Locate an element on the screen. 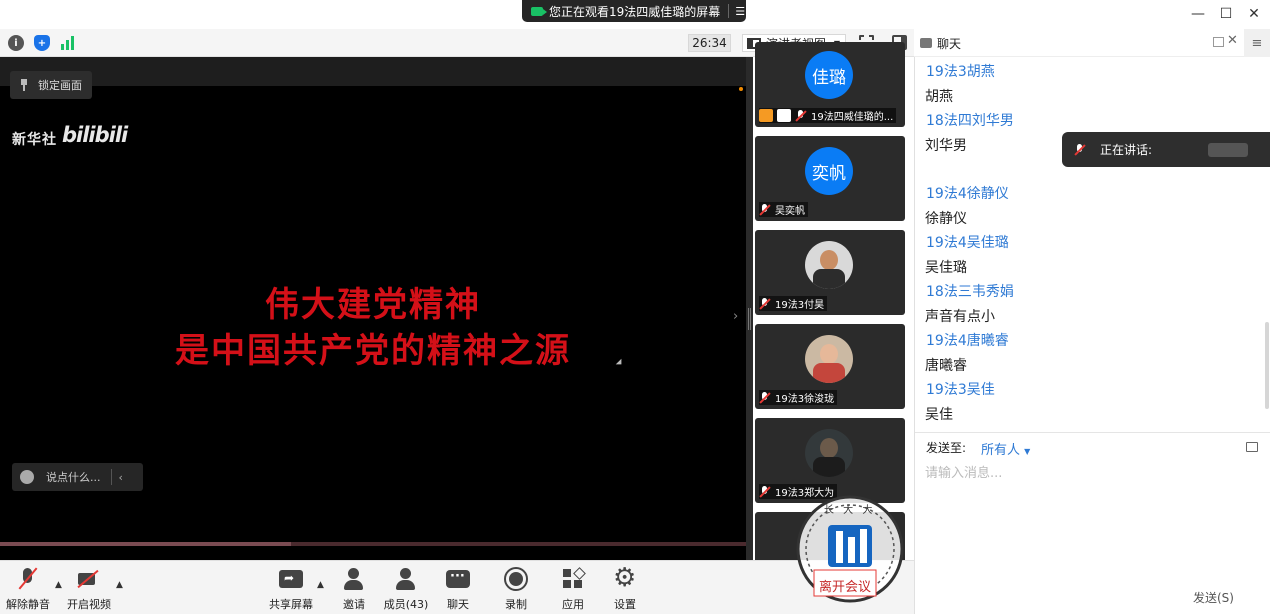  comment-input: 说点什么... ‹ is located at coordinates (77, 477).